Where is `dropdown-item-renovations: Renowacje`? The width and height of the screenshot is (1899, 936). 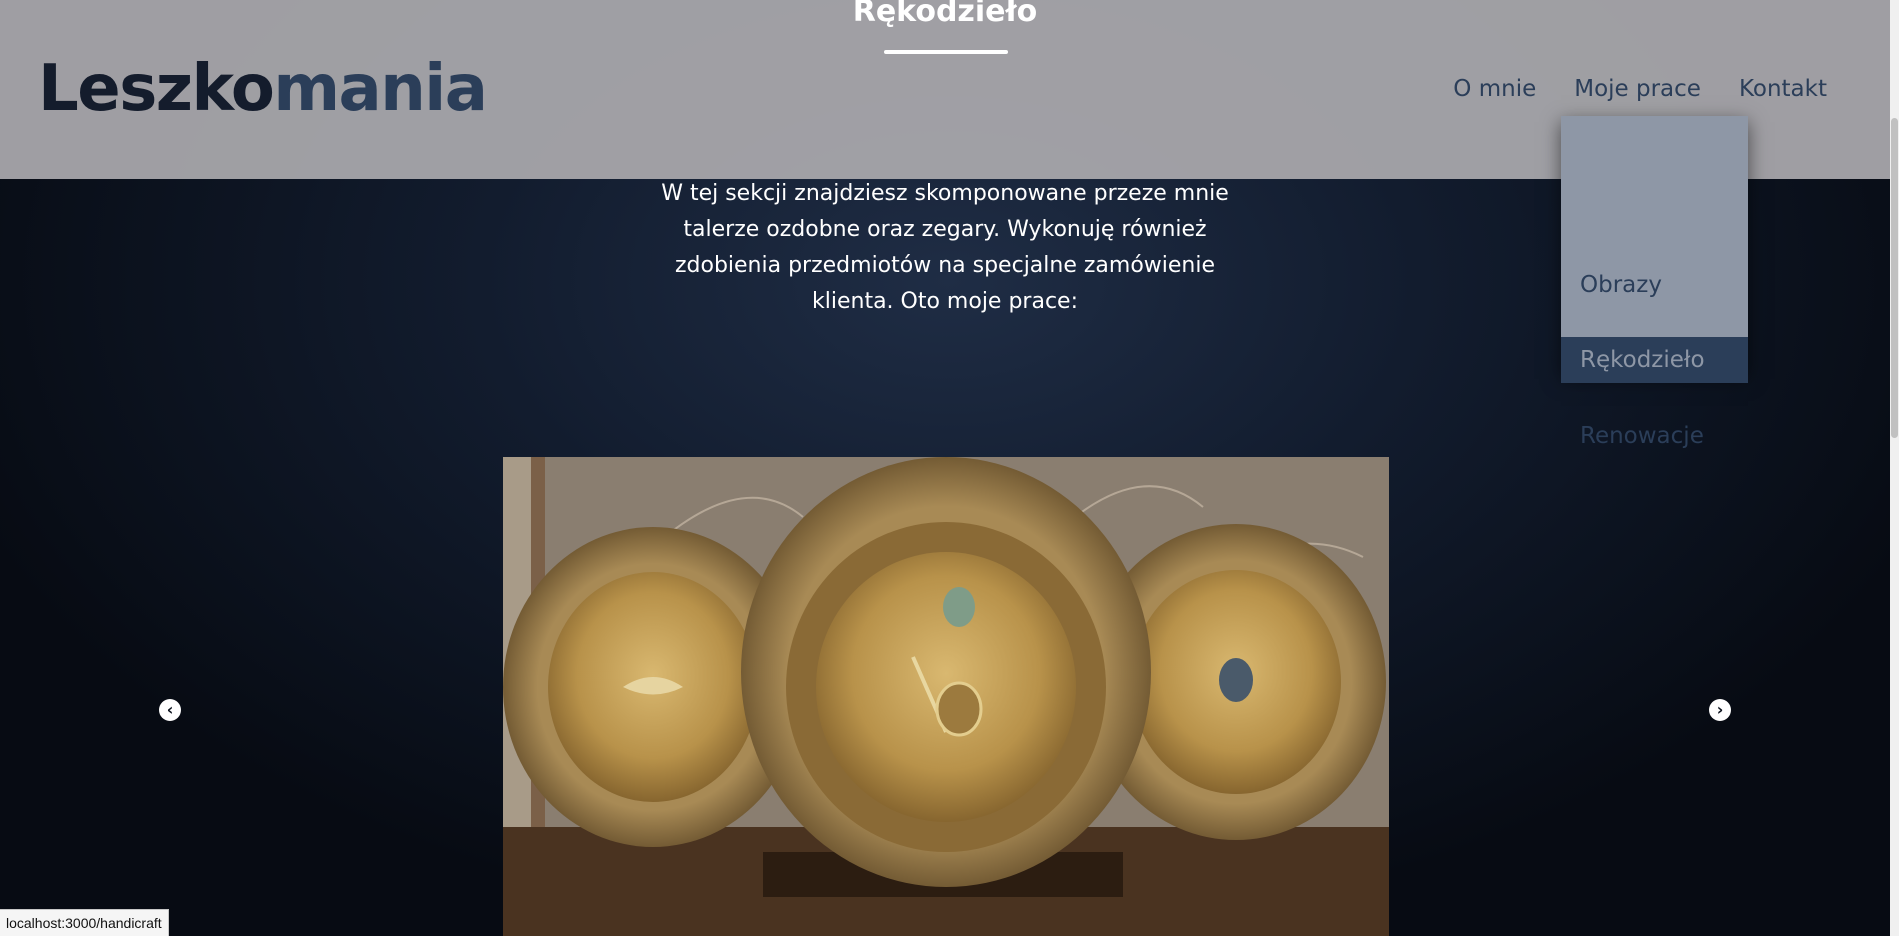
dropdown-item-renovations: Renowacje is located at coordinates (1654, 436).